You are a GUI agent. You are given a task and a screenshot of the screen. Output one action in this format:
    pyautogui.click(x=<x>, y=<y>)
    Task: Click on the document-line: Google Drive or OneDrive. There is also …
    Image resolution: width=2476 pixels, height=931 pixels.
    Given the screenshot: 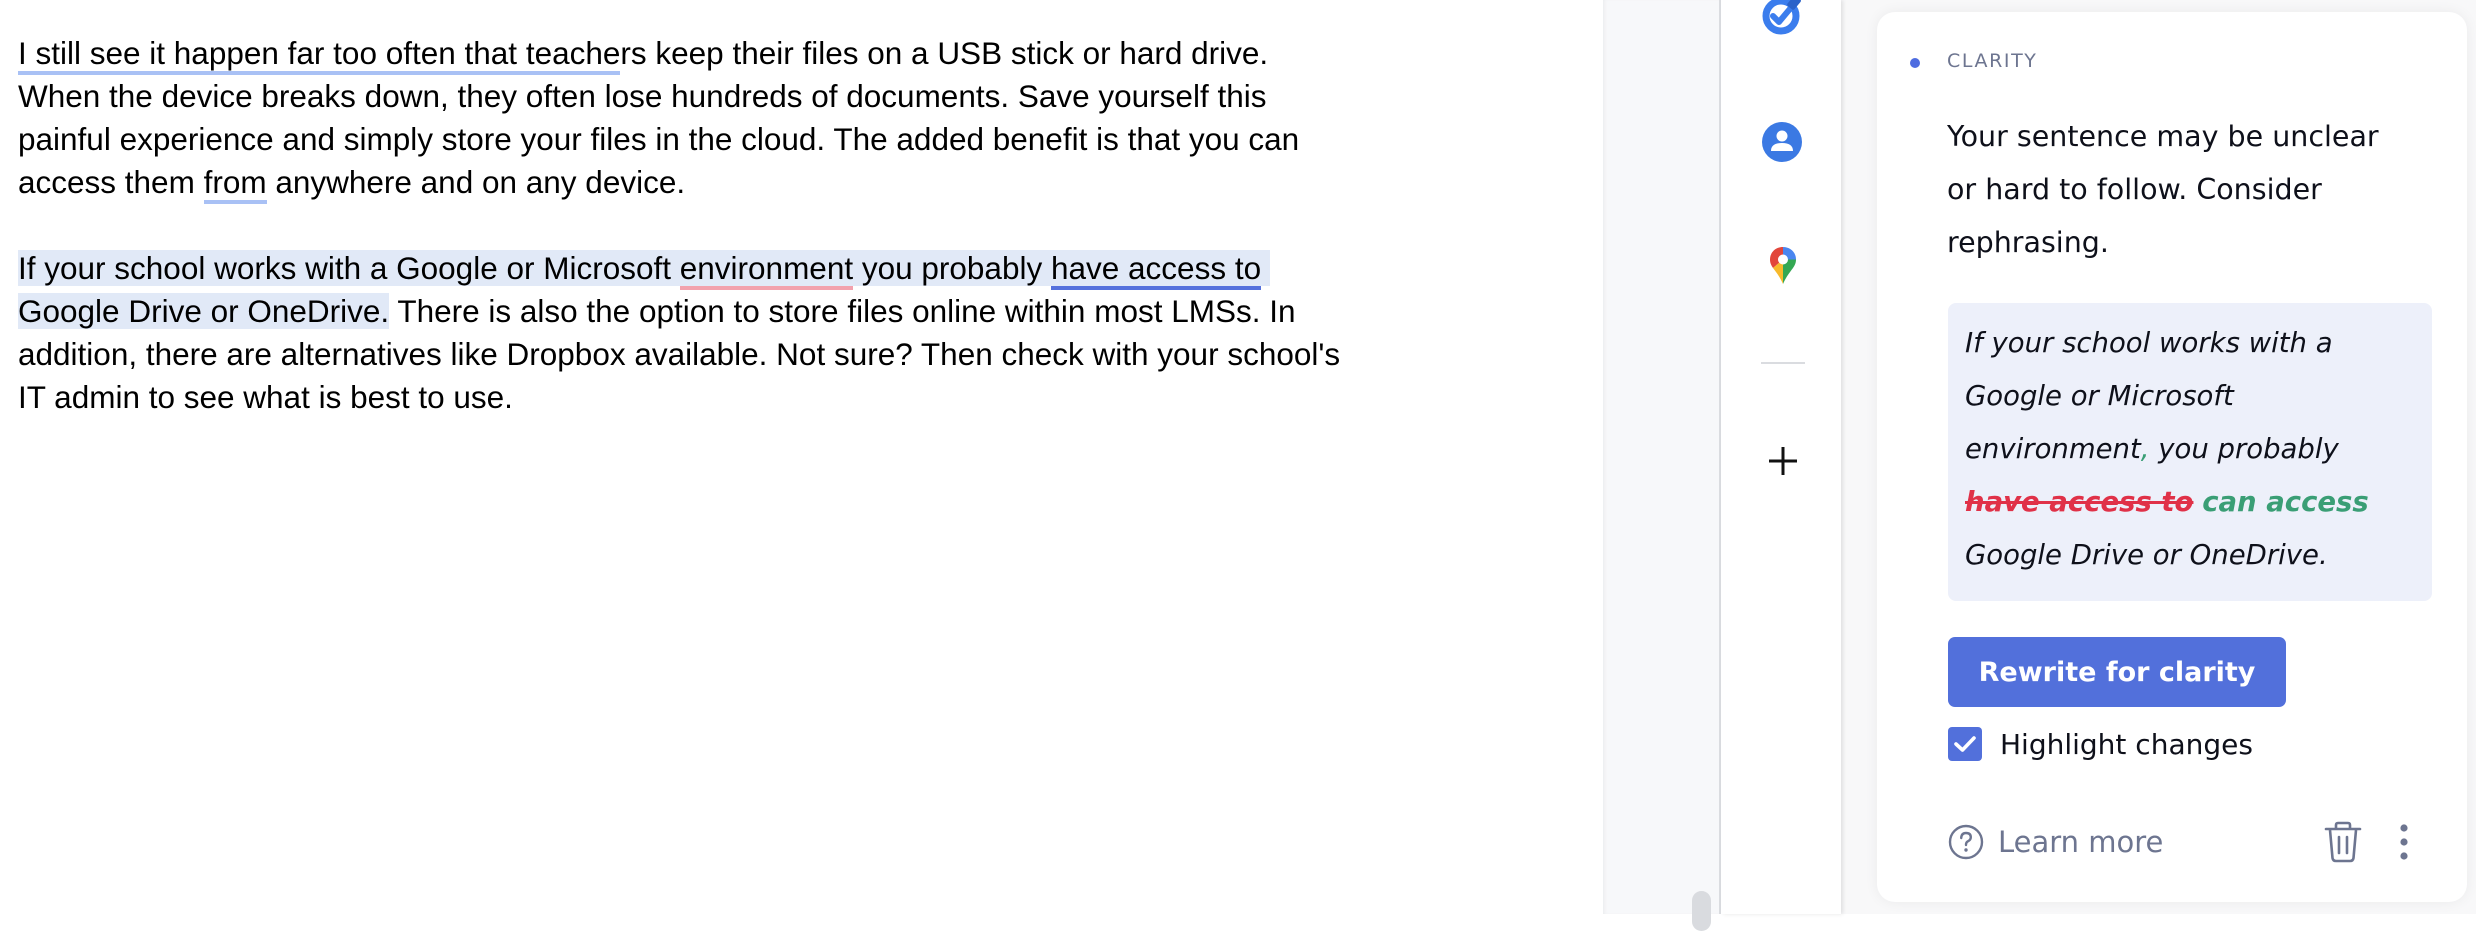 What is the action you would take?
    pyautogui.click(x=657, y=311)
    